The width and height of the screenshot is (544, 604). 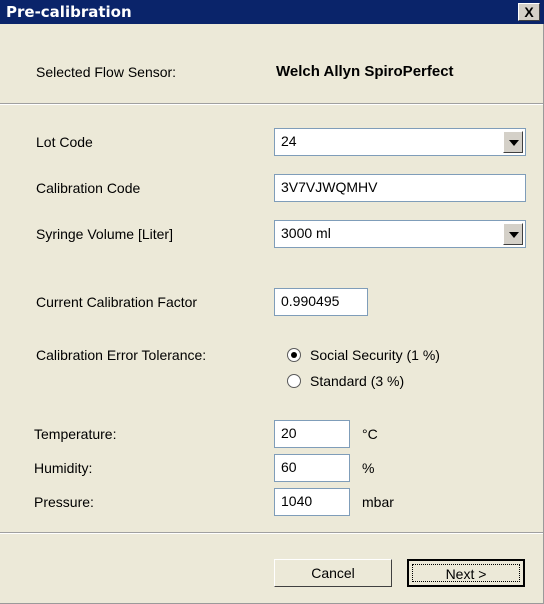 I want to click on radio-standard, so click(x=294, y=381).